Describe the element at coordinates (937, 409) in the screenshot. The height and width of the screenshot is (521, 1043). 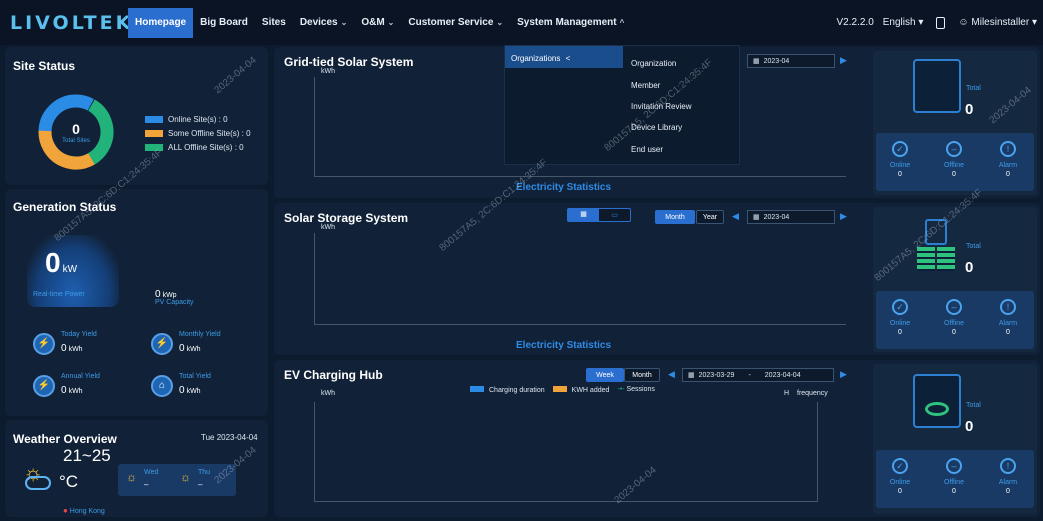
I see `charger-ring` at that location.